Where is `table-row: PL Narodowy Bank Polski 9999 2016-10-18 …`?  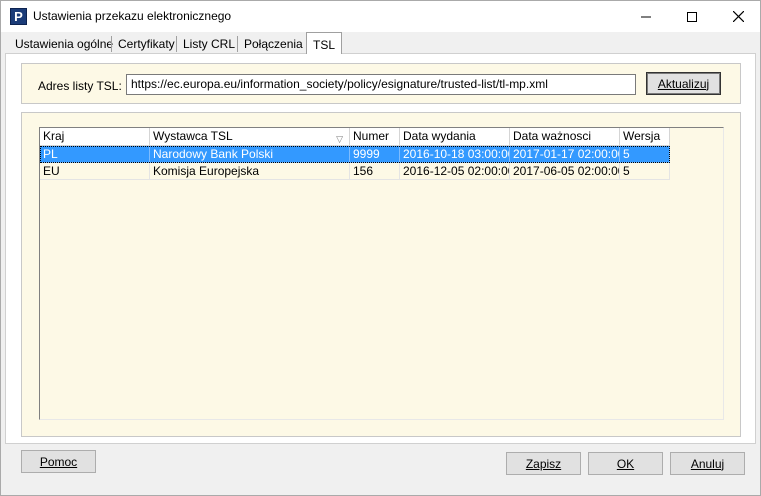 table-row: PL Narodowy Bank Polski 9999 2016-10-18 … is located at coordinates (355, 154).